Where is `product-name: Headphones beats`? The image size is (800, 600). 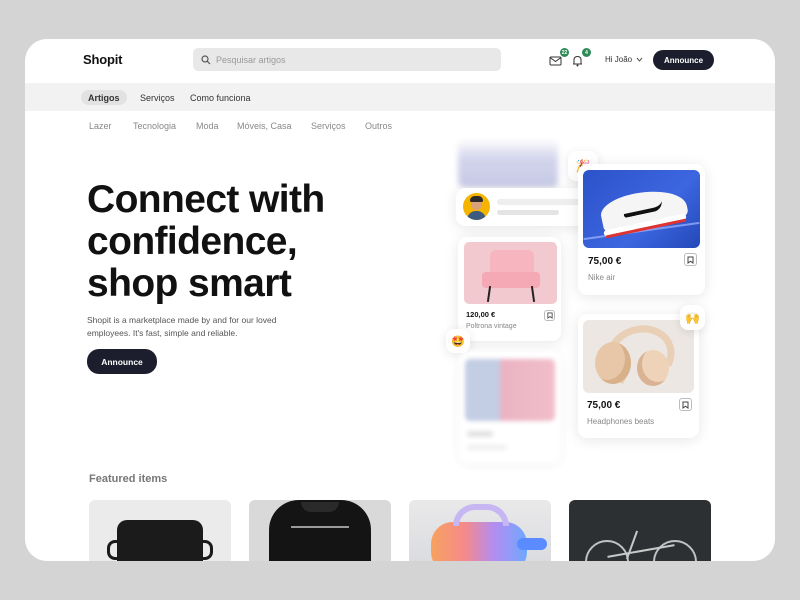
product-name: Headphones beats is located at coordinates (621, 421).